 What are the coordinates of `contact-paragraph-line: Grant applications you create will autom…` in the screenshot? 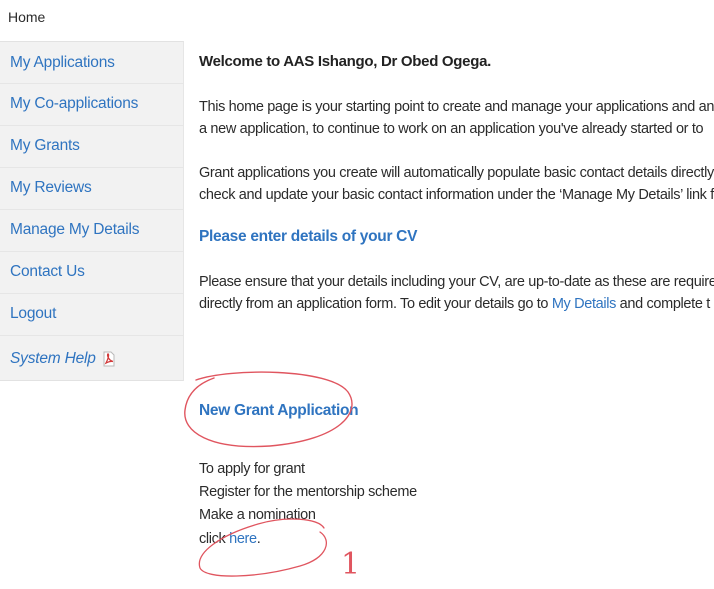 It's located at (456, 173).